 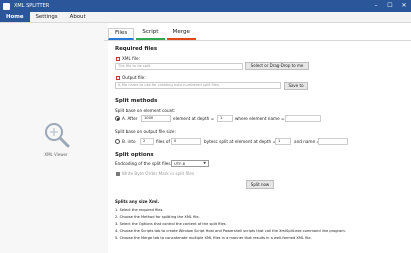 What do you see at coordinates (56, 134) in the screenshot?
I see `xml-viewer-icon` at bounding box center [56, 134].